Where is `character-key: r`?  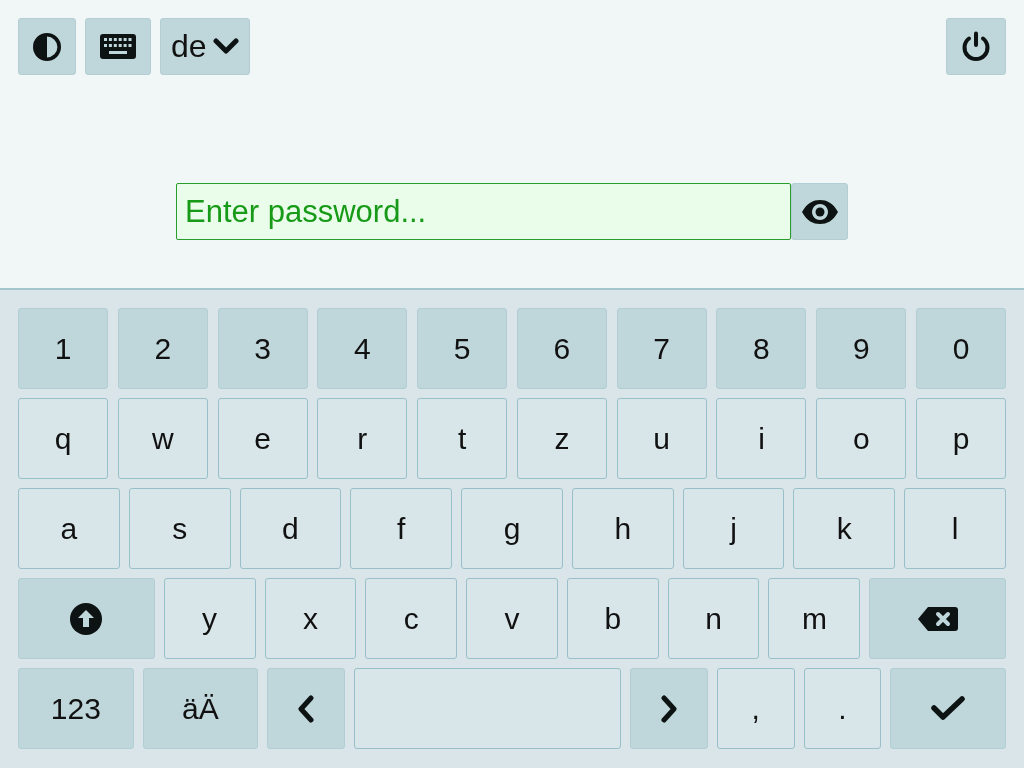
character-key: r is located at coordinates (362, 438).